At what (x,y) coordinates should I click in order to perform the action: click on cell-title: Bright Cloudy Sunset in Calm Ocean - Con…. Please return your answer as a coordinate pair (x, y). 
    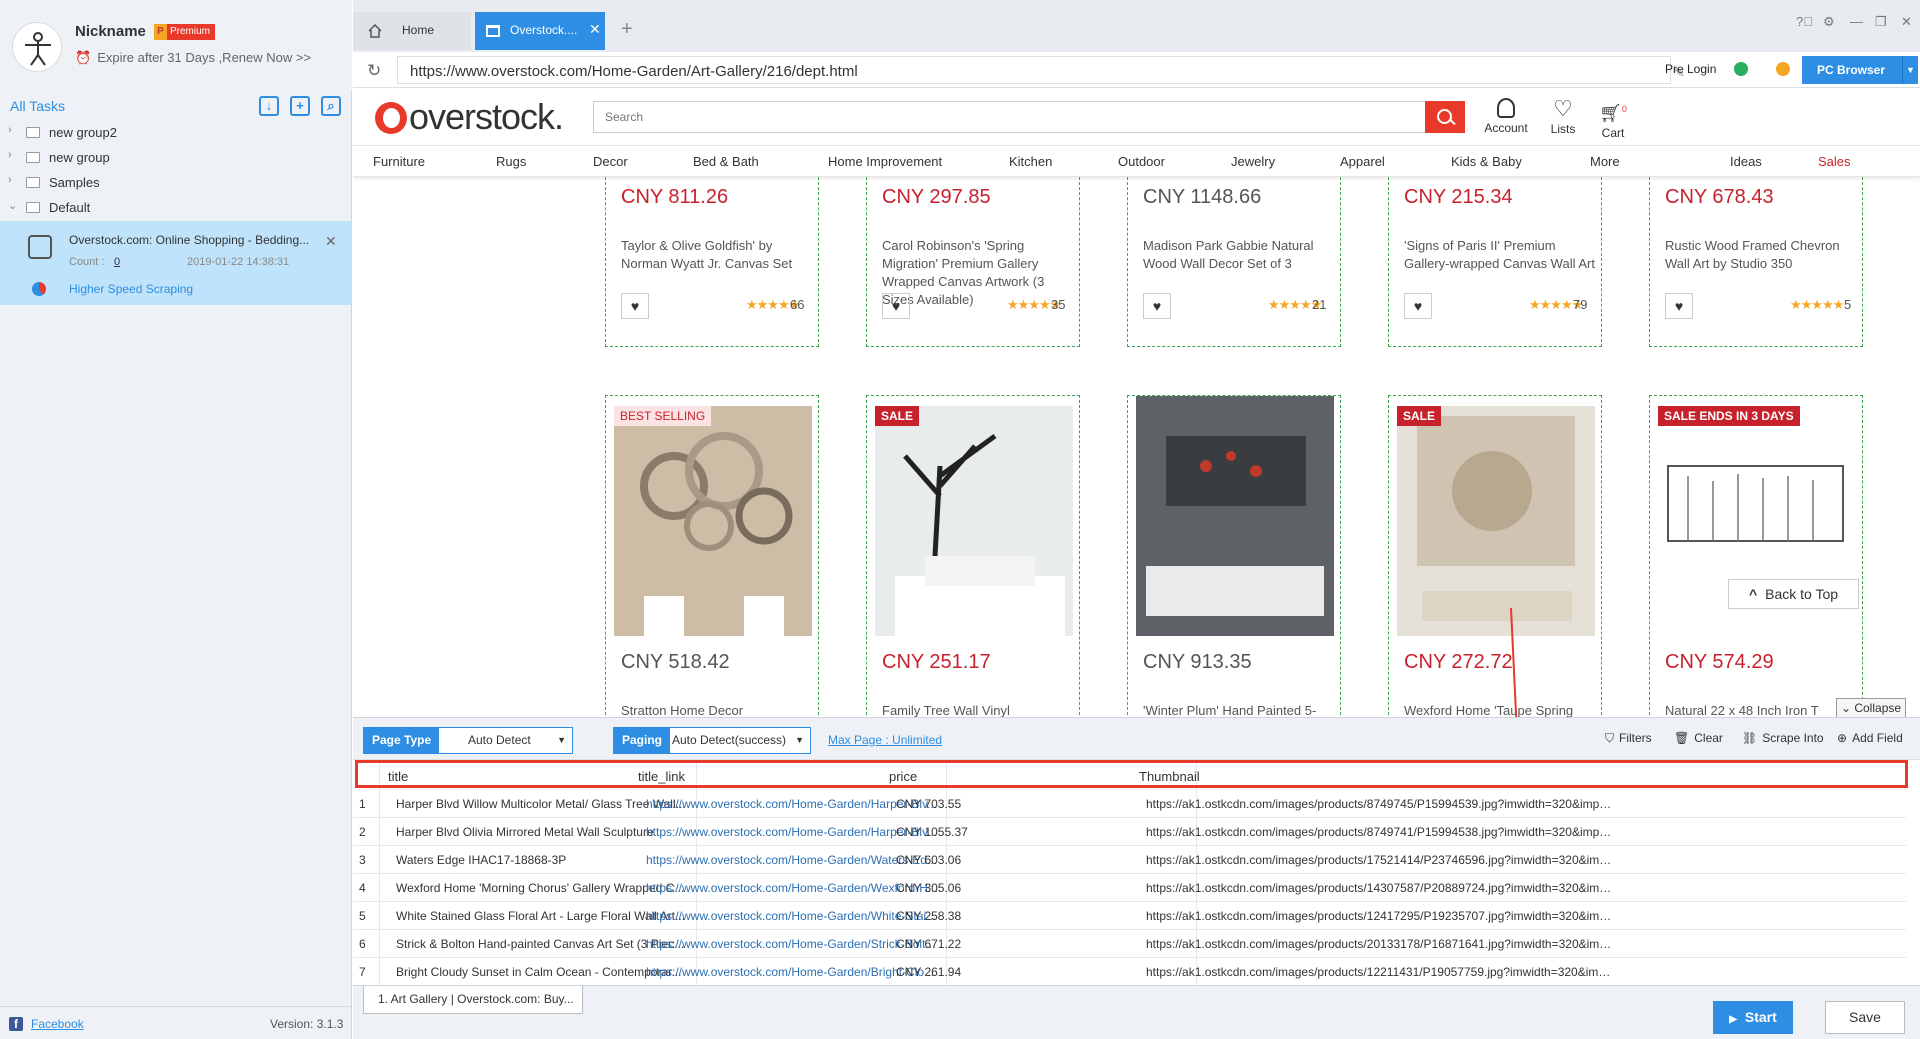
    Looking at the image, I should click on (541, 972).